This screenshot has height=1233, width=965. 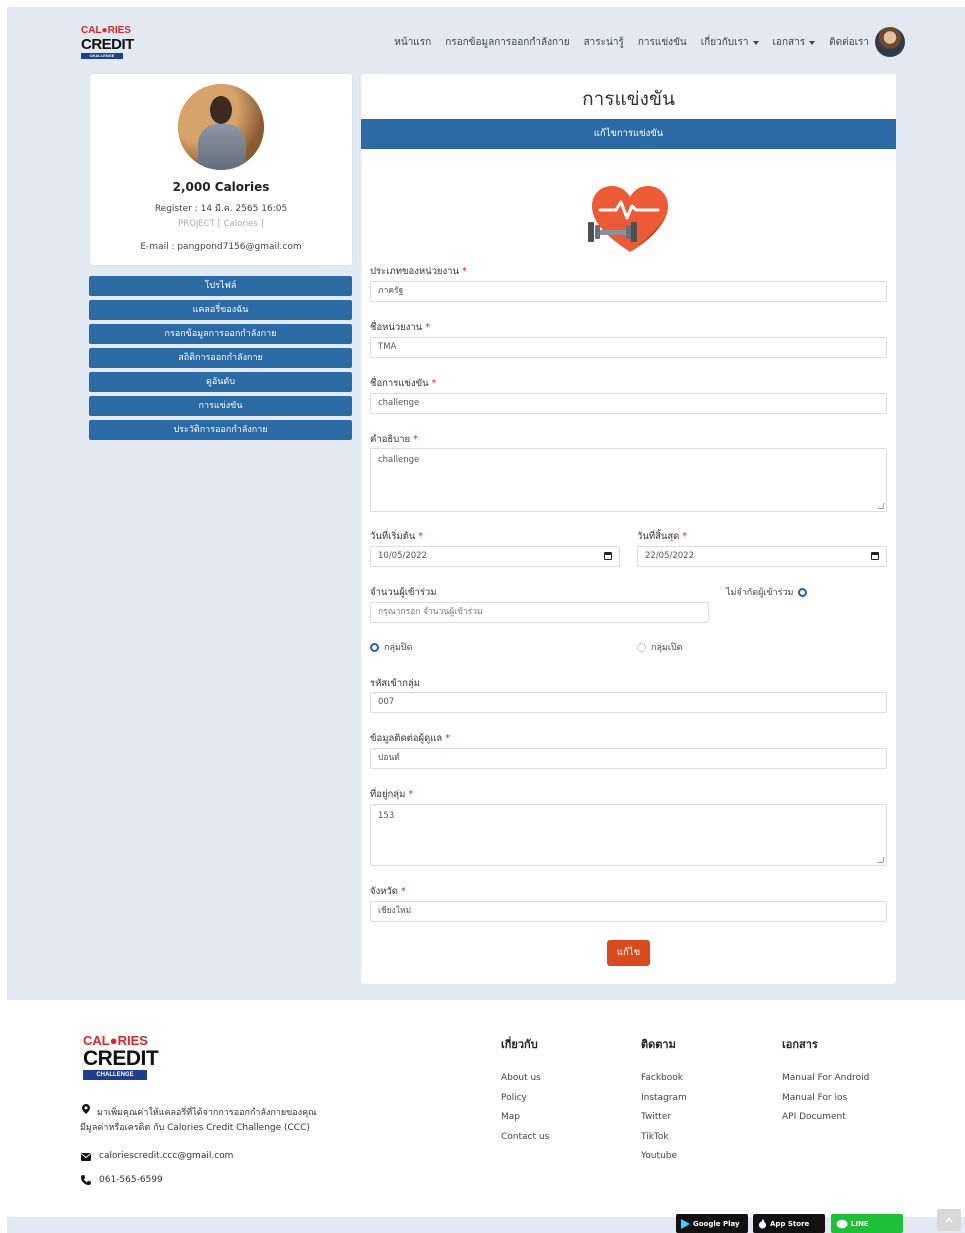 What do you see at coordinates (397, 536) in the screenshot?
I see `start-date-label: วันที่เริ่มต้น *` at bounding box center [397, 536].